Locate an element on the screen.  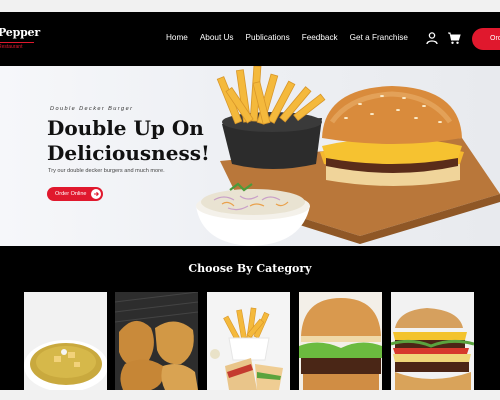
category-card-burger is located at coordinates (340, 341).